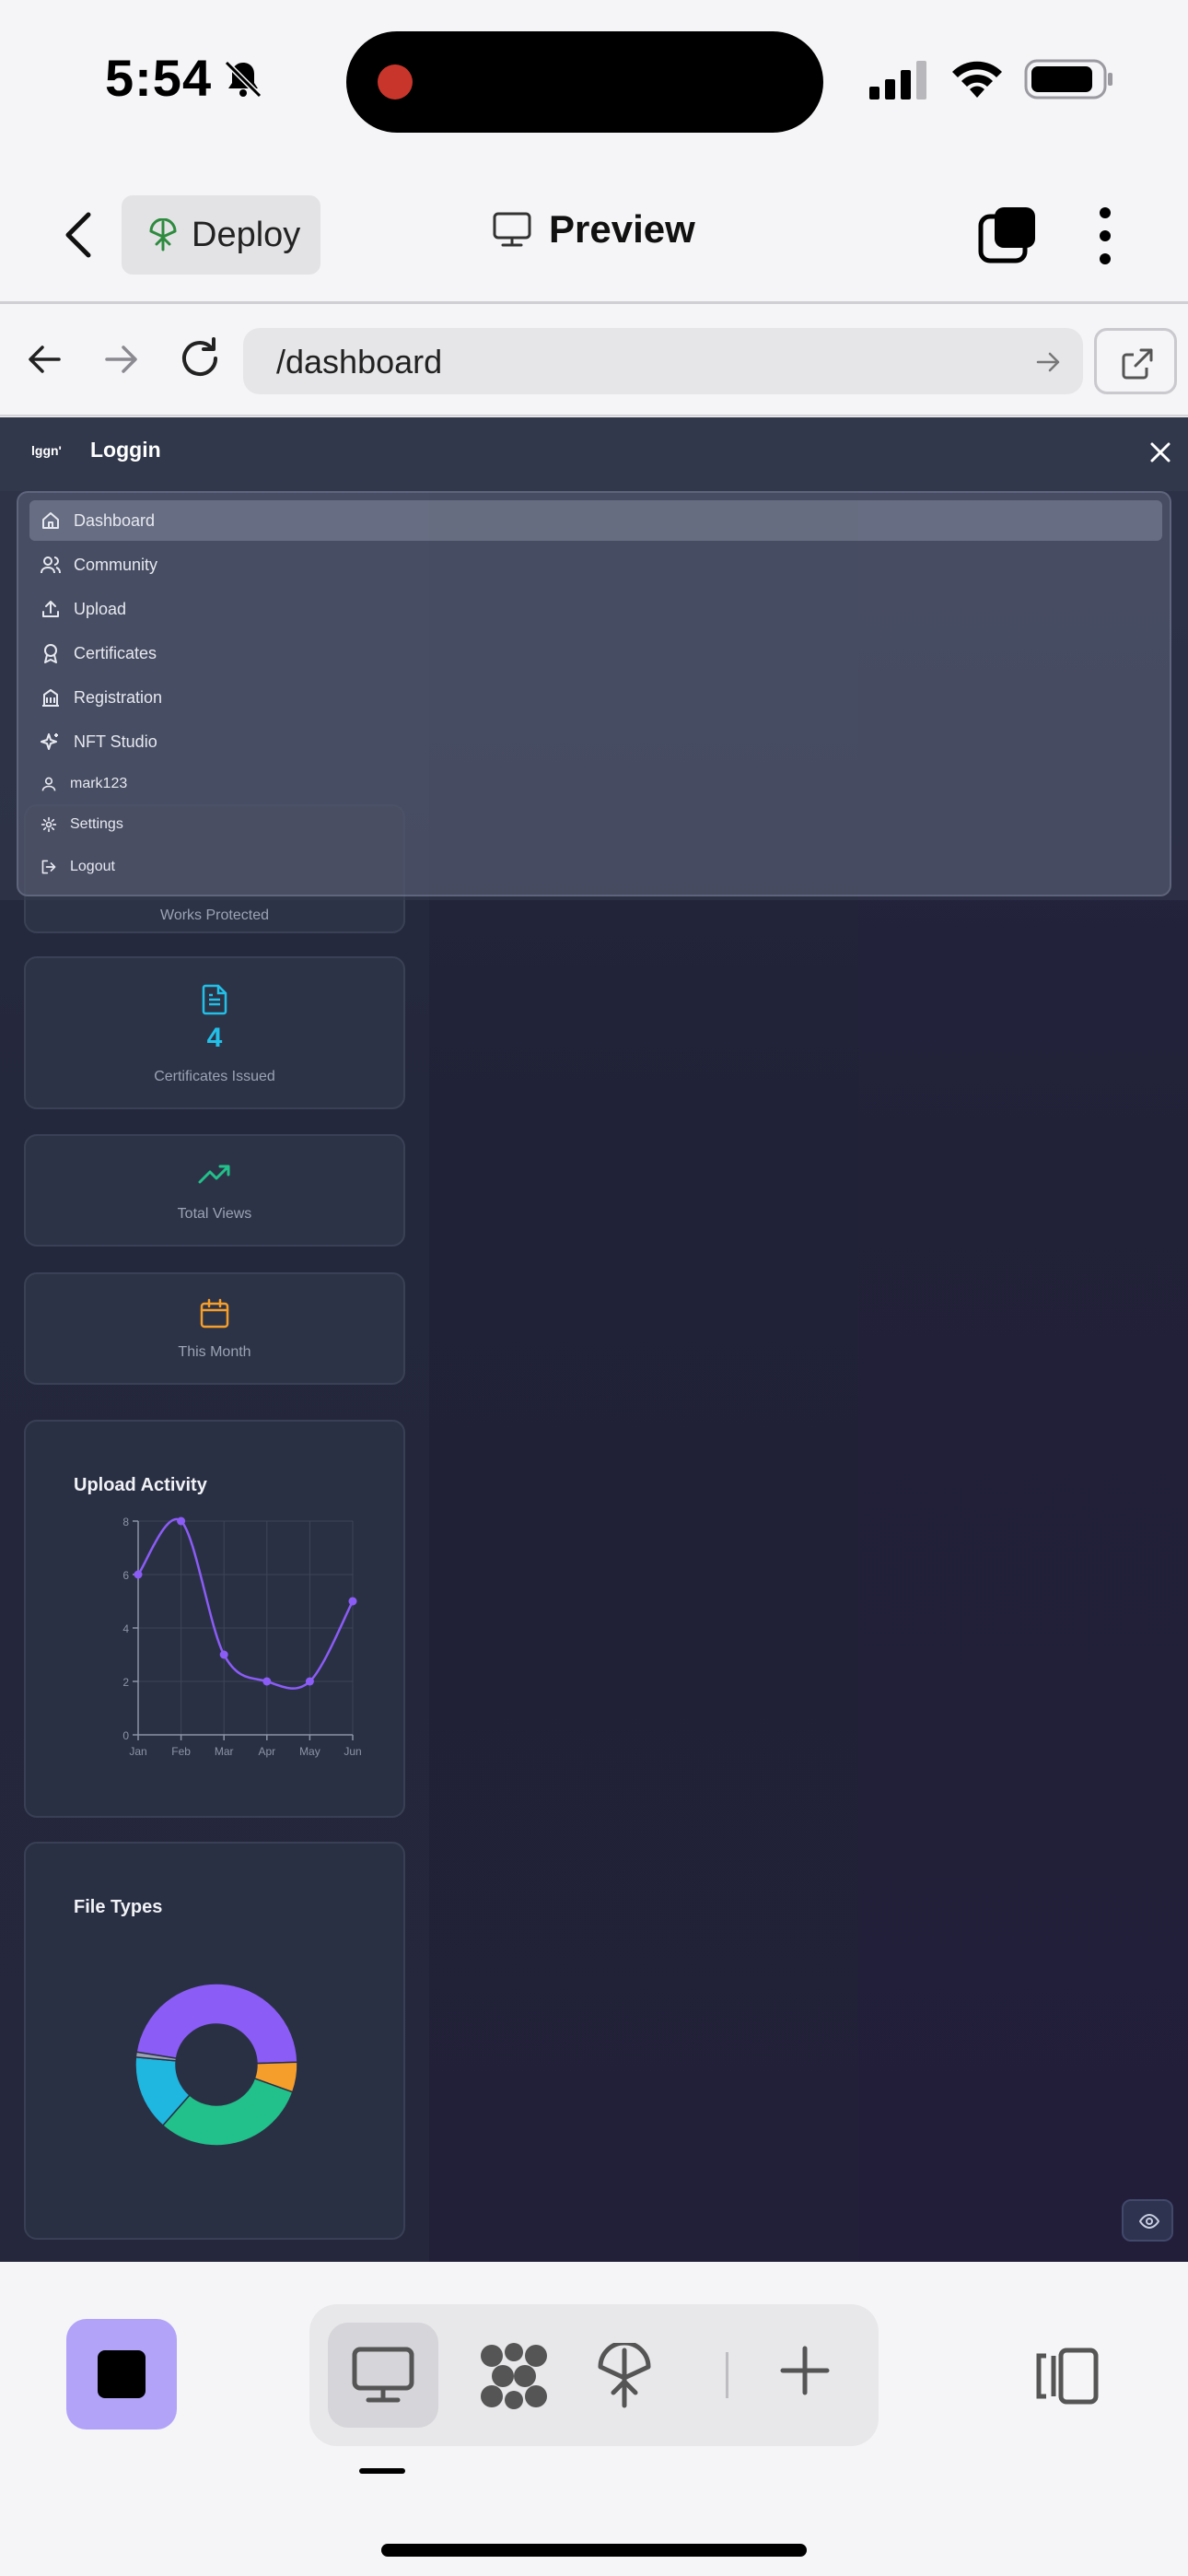  I want to click on user-icon, so click(48, 784).